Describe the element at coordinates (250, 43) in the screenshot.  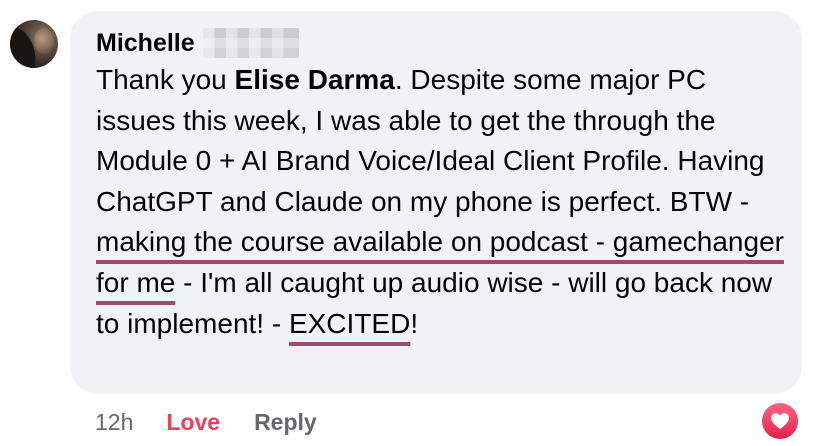
I see `redacted-name-blur` at that location.